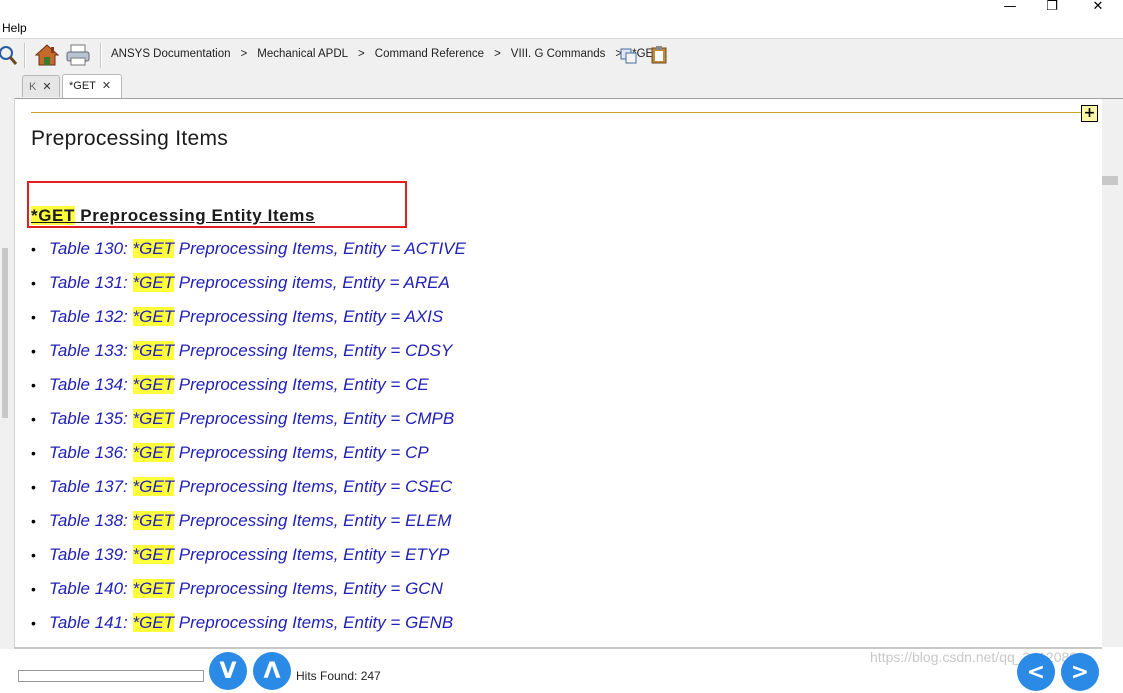 The image size is (1123, 693). Describe the element at coordinates (91, 588) in the screenshot. I see `table-link-prefix: Table 140:` at that location.